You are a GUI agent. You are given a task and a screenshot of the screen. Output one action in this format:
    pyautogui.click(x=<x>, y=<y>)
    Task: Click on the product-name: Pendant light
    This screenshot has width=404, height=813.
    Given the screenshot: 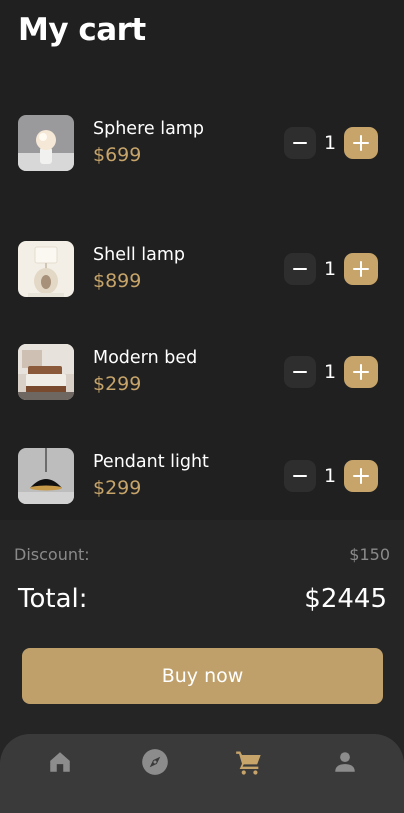 What is the action you would take?
    pyautogui.click(x=151, y=462)
    